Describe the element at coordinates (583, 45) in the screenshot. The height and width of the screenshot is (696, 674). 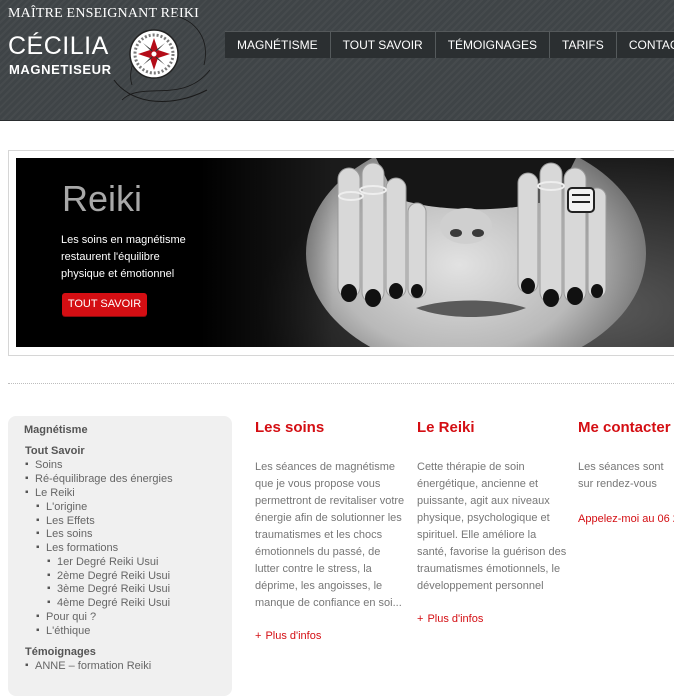
I see `nav-item-tarifs: TARIFS` at that location.